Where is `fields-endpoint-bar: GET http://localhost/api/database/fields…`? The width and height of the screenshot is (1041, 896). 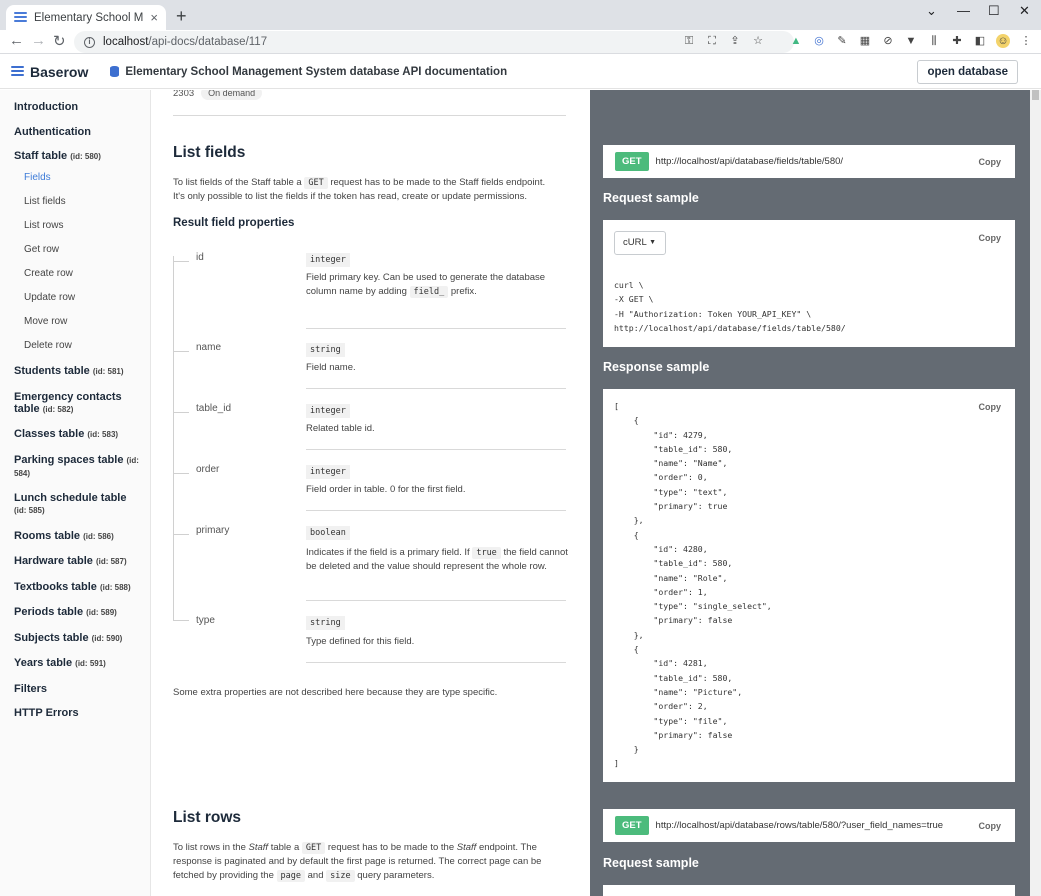
fields-endpoint-bar: GET http://localhost/api/database/fields… is located at coordinates (809, 161).